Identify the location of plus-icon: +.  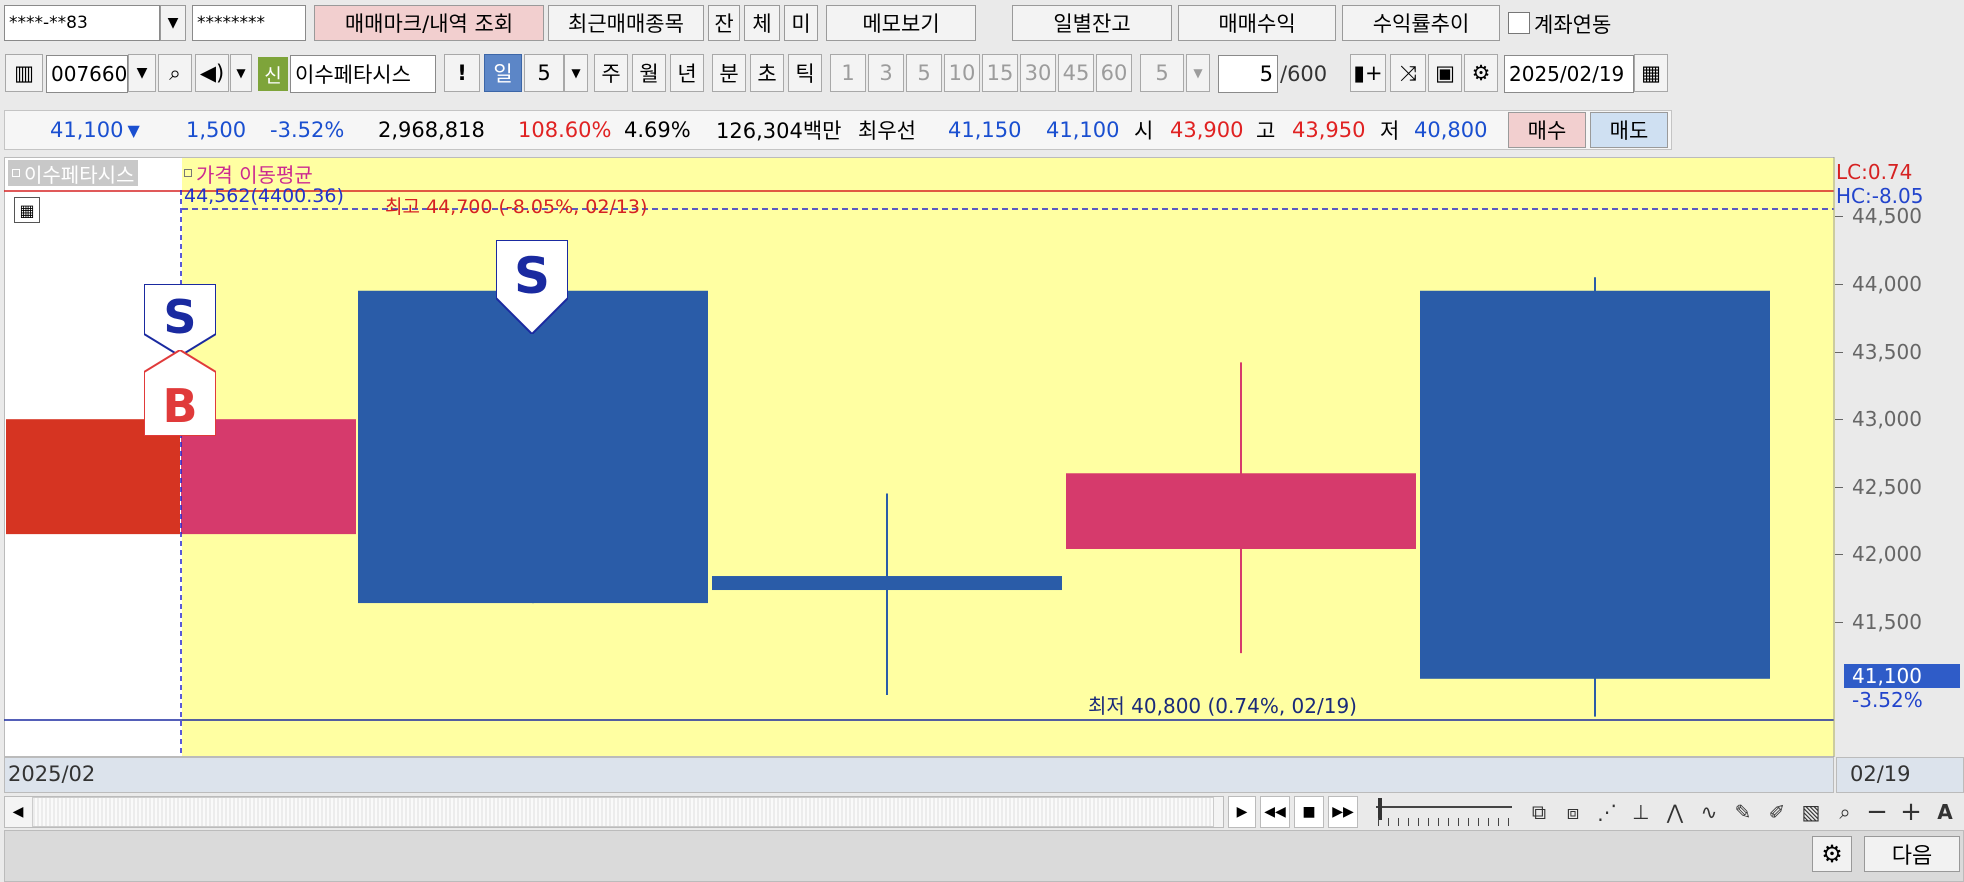
(1911, 812).